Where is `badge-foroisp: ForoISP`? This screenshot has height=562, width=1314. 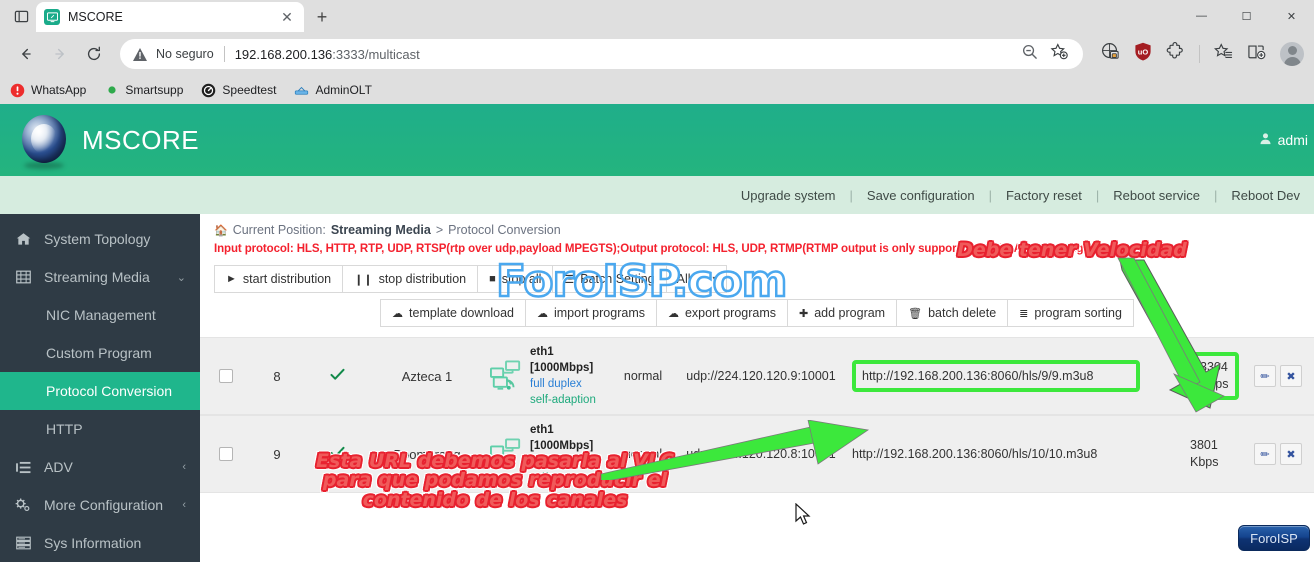
badge-foroisp: ForoISP is located at coordinates (1274, 538).